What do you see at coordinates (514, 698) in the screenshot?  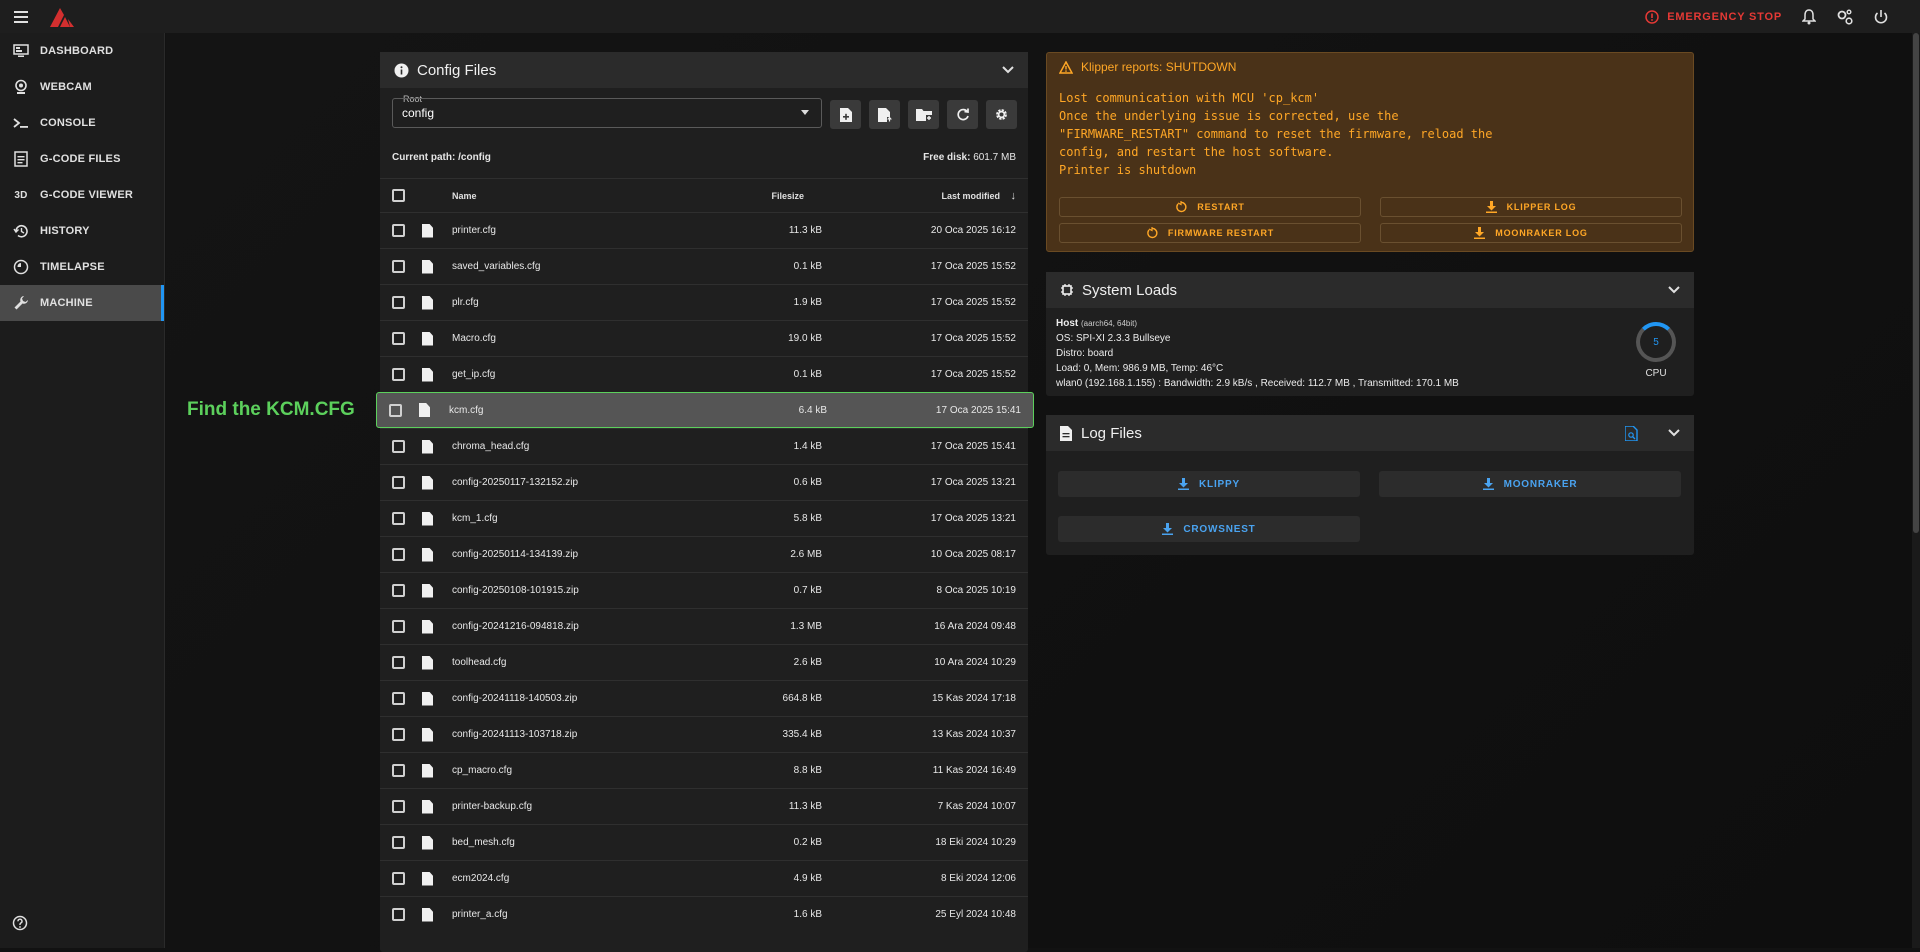 I see `file-name: config-20241118-140503.zip` at bounding box center [514, 698].